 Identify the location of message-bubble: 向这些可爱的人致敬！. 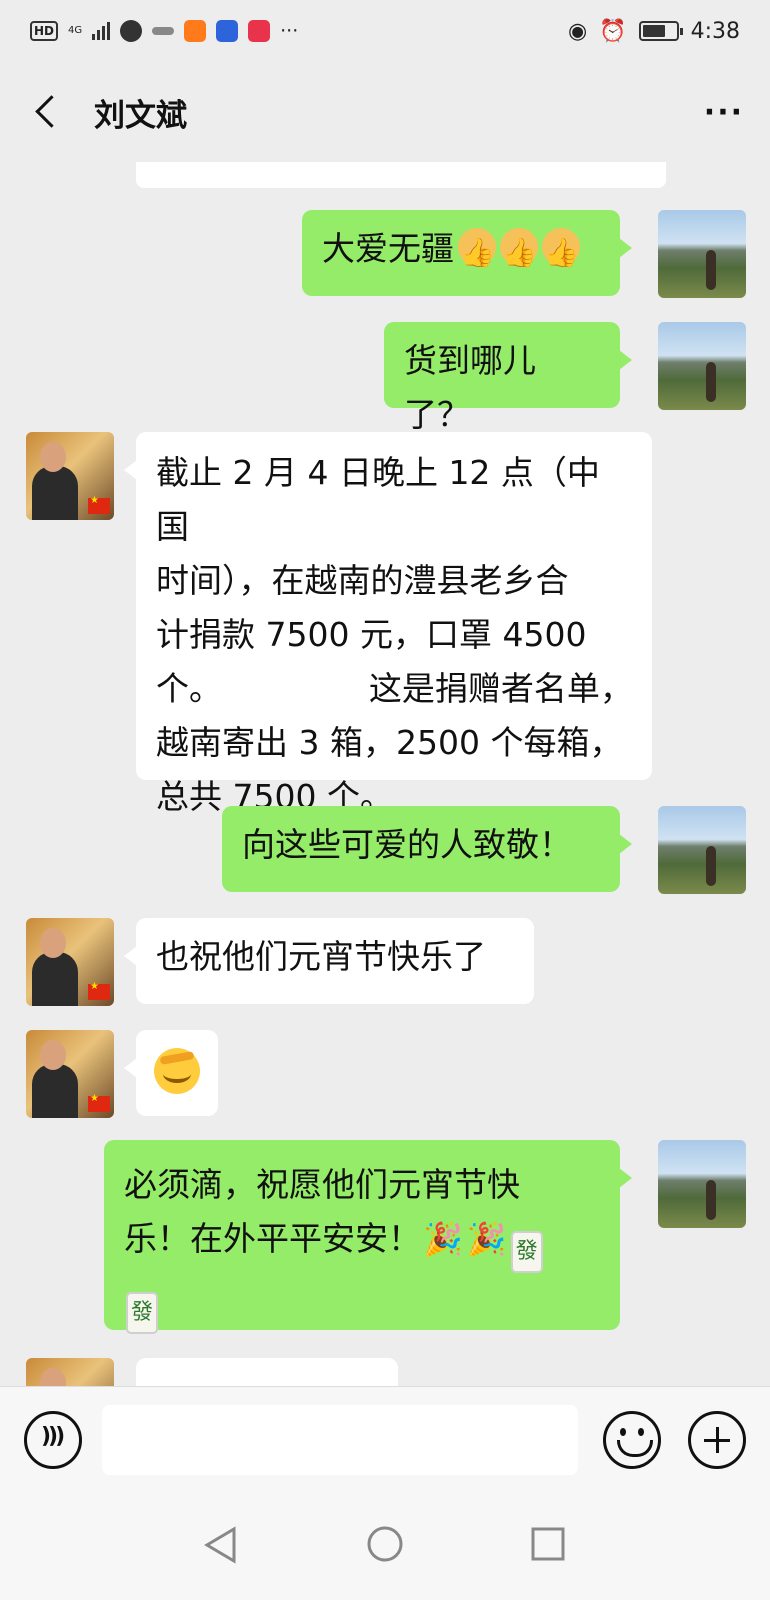
(427, 849).